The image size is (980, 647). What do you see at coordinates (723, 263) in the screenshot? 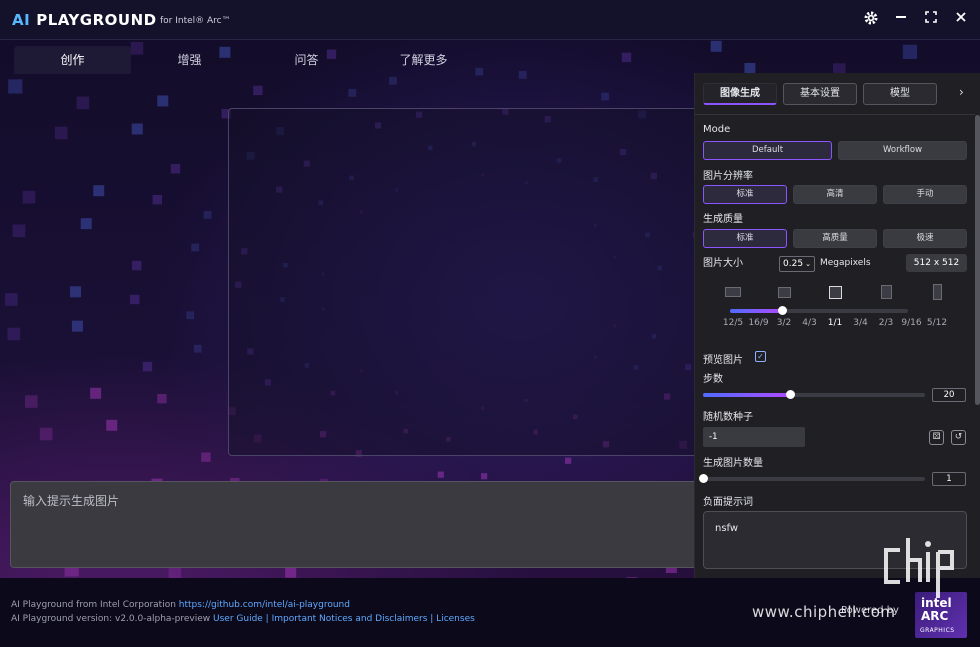
I see `image-size-label: 图片大小` at bounding box center [723, 263].